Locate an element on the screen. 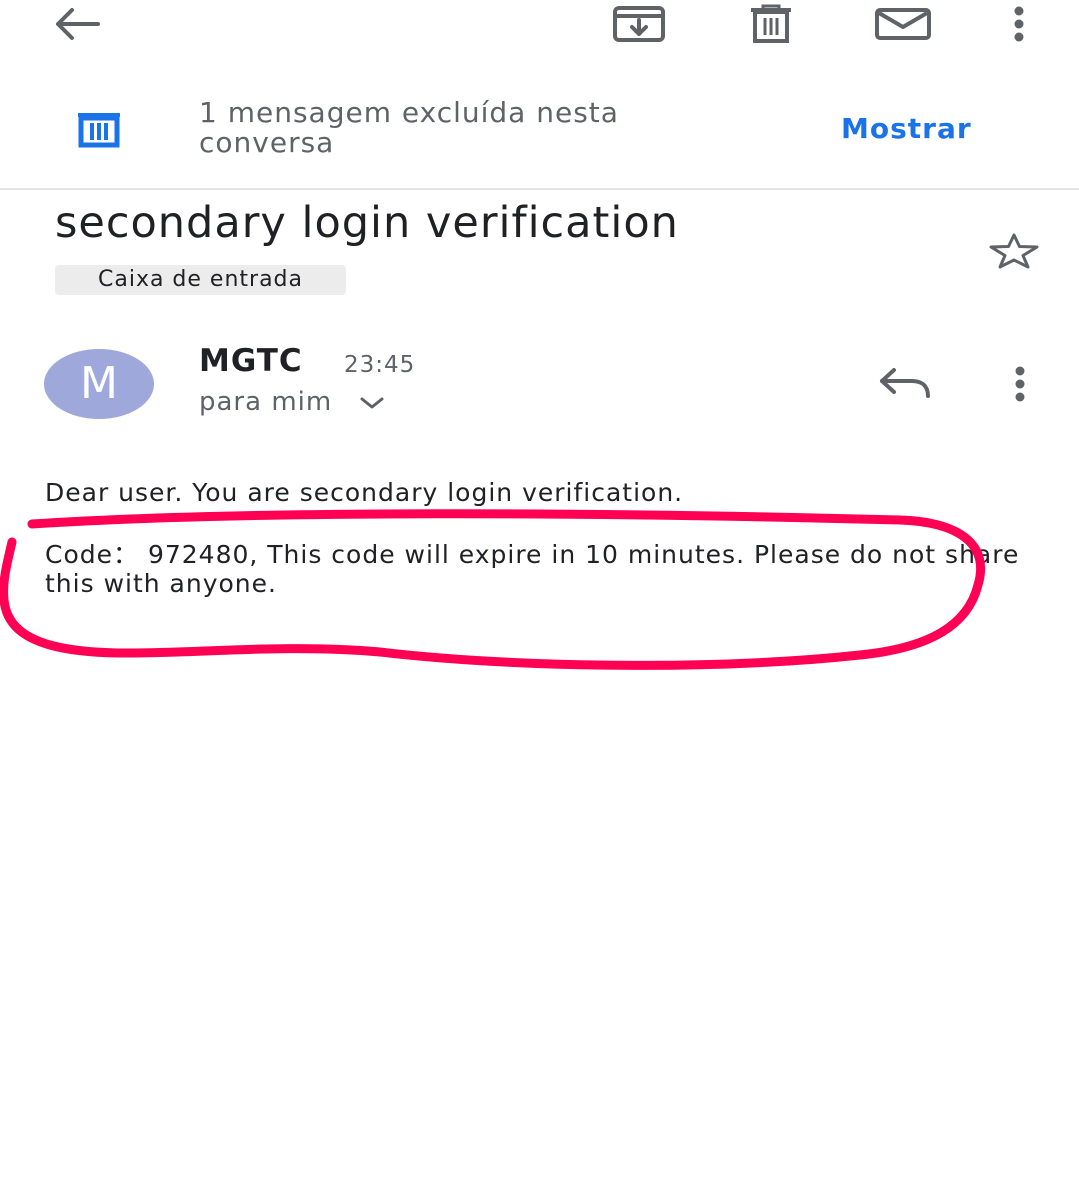 This screenshot has width=1079, height=1200. banner-message: 1 mensagem excluída nesta conversa is located at coordinates (409, 127).